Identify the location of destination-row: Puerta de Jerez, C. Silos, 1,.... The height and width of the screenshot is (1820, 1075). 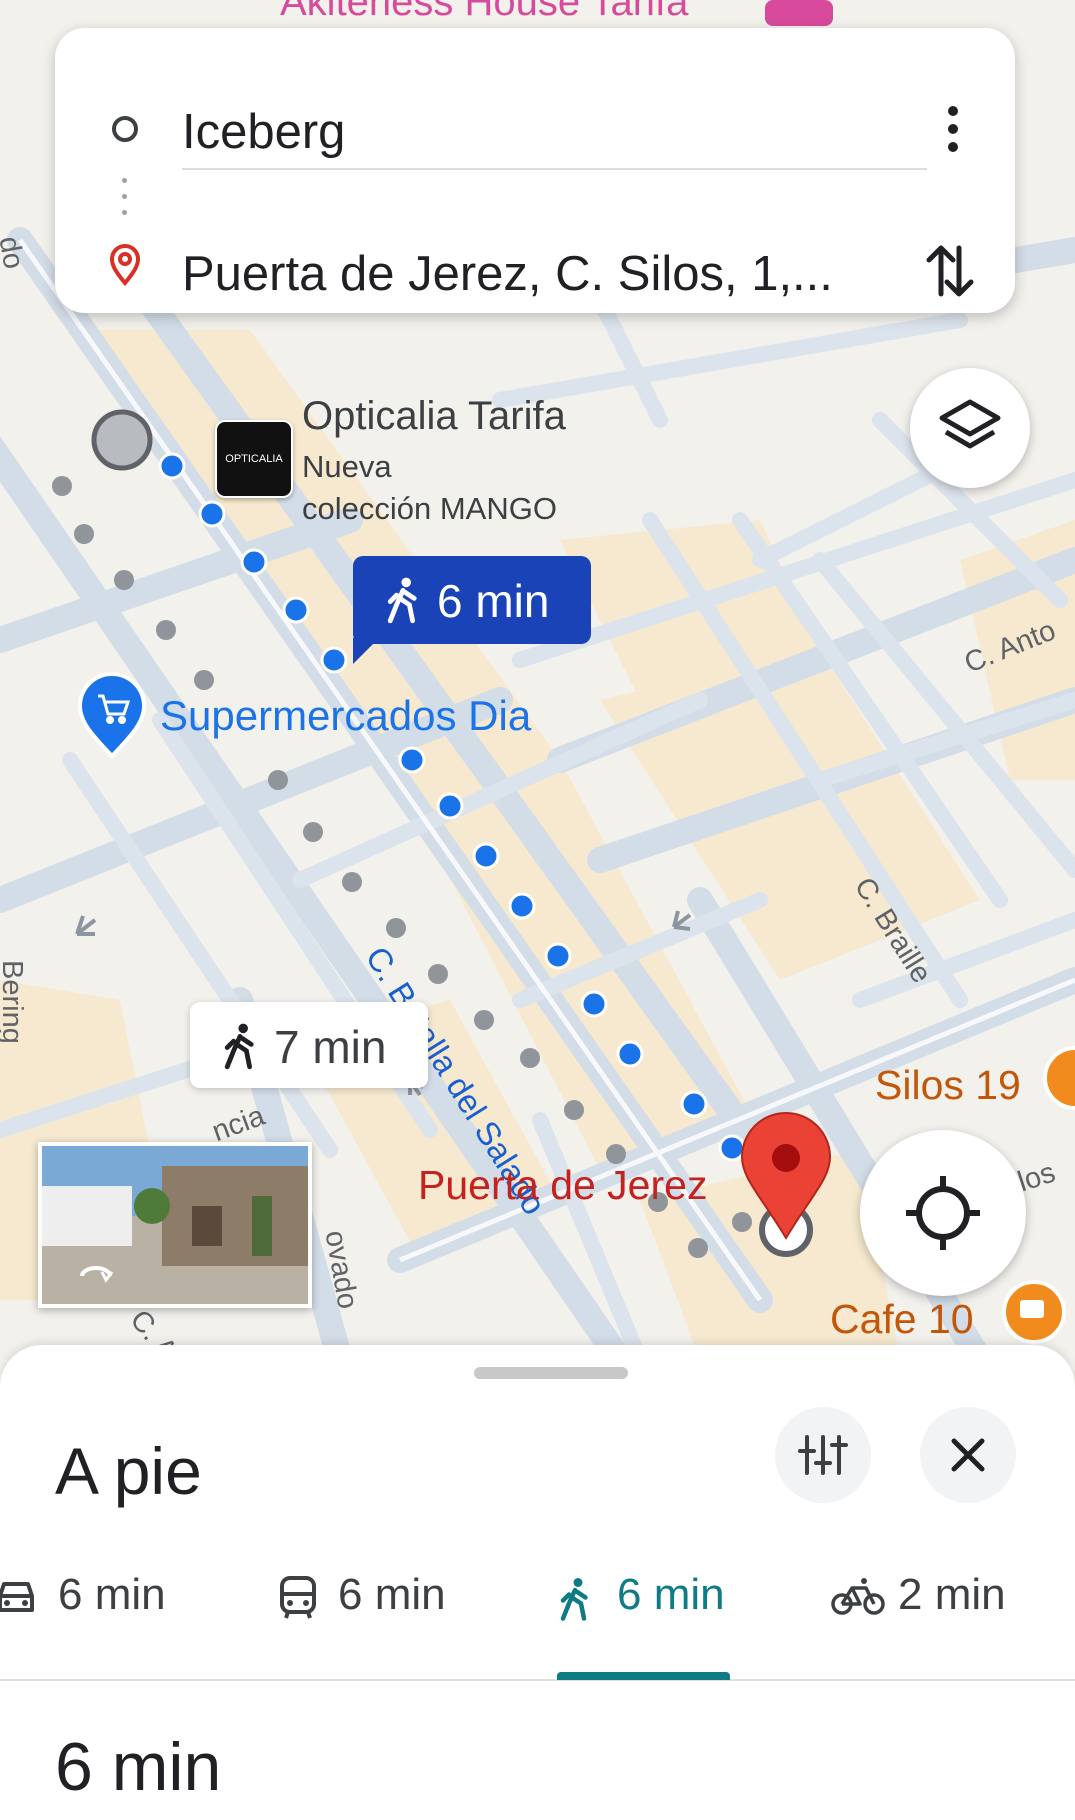
(535, 269).